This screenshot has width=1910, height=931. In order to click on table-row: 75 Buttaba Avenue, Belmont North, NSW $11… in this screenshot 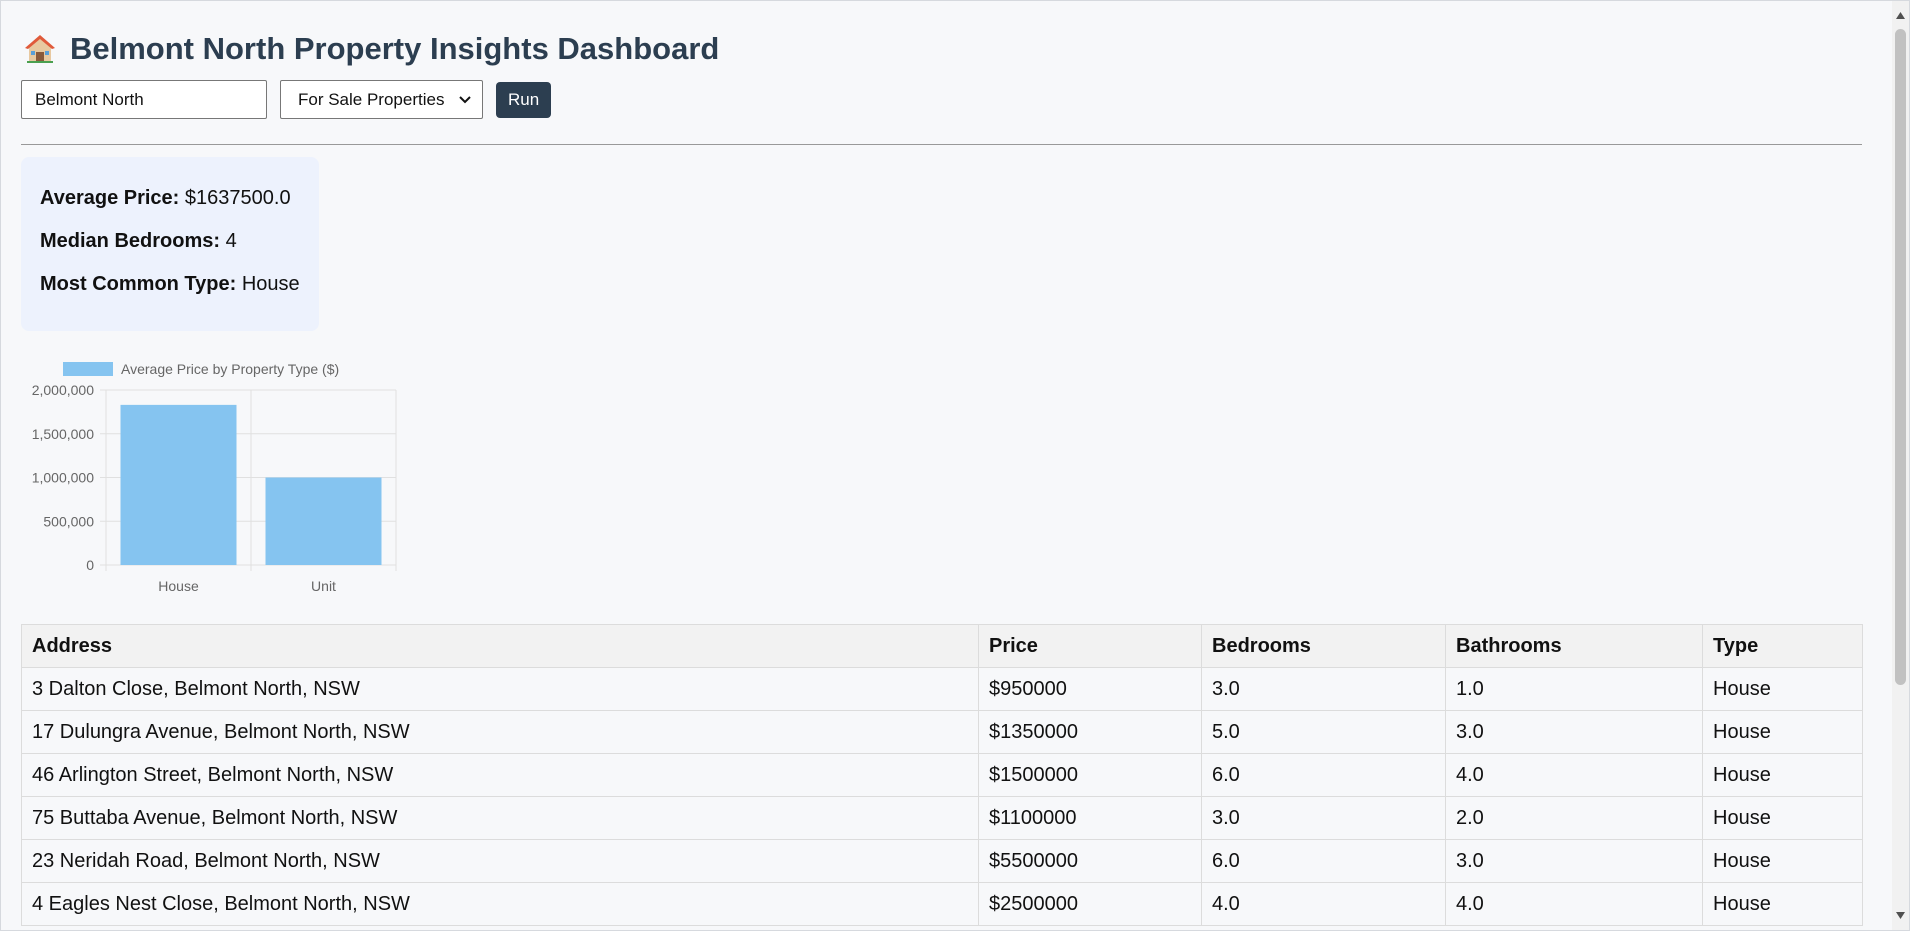, I will do `click(942, 818)`.